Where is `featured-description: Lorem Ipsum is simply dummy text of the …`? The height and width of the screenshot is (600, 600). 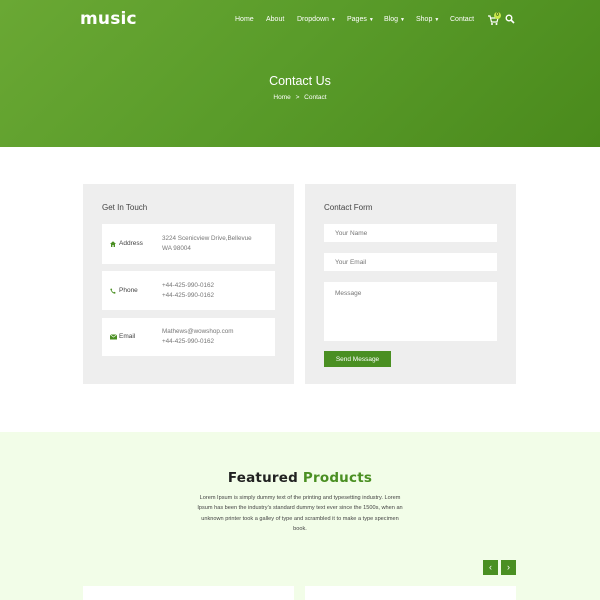 featured-description: Lorem Ipsum is simply dummy text of the … is located at coordinates (300, 514).